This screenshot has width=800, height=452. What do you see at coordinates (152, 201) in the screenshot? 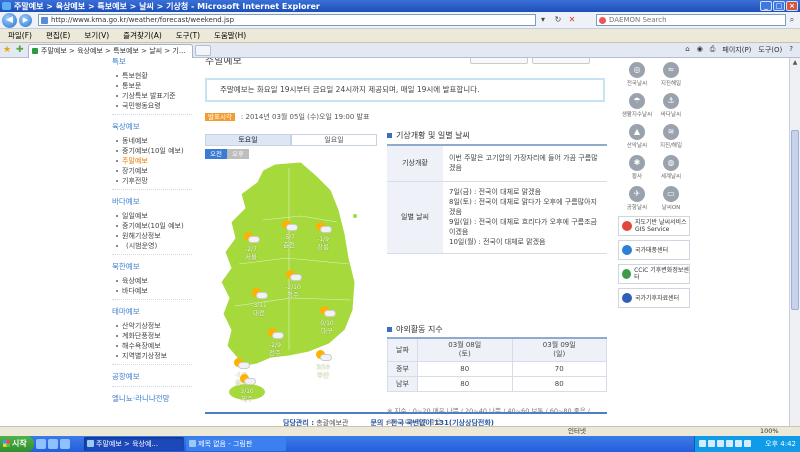
I see `nav-section-sea: 바다예보` at bounding box center [152, 201].